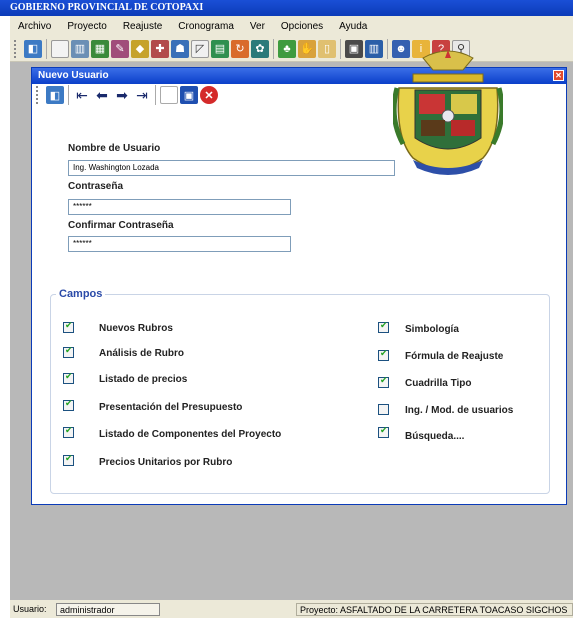 The image size is (573, 618). I want to click on password-field: ******, so click(179, 207).